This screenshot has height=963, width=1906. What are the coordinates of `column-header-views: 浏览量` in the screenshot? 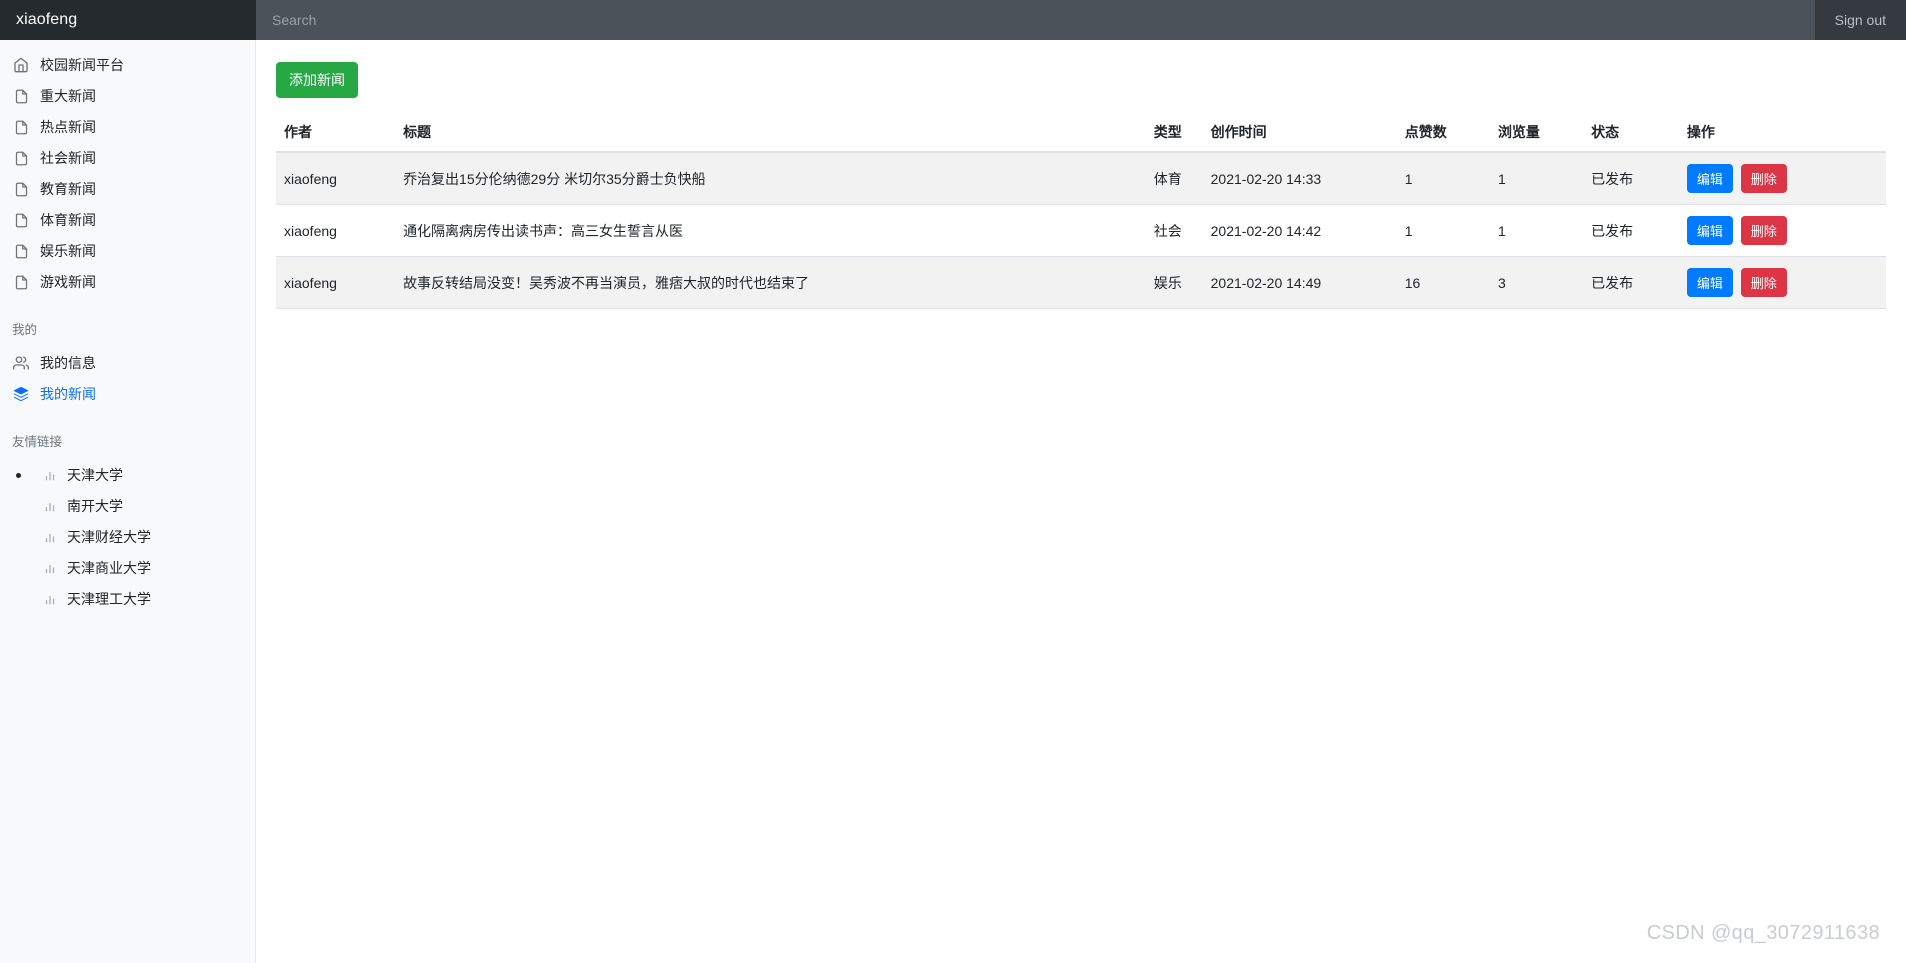 It's located at (1536, 134).